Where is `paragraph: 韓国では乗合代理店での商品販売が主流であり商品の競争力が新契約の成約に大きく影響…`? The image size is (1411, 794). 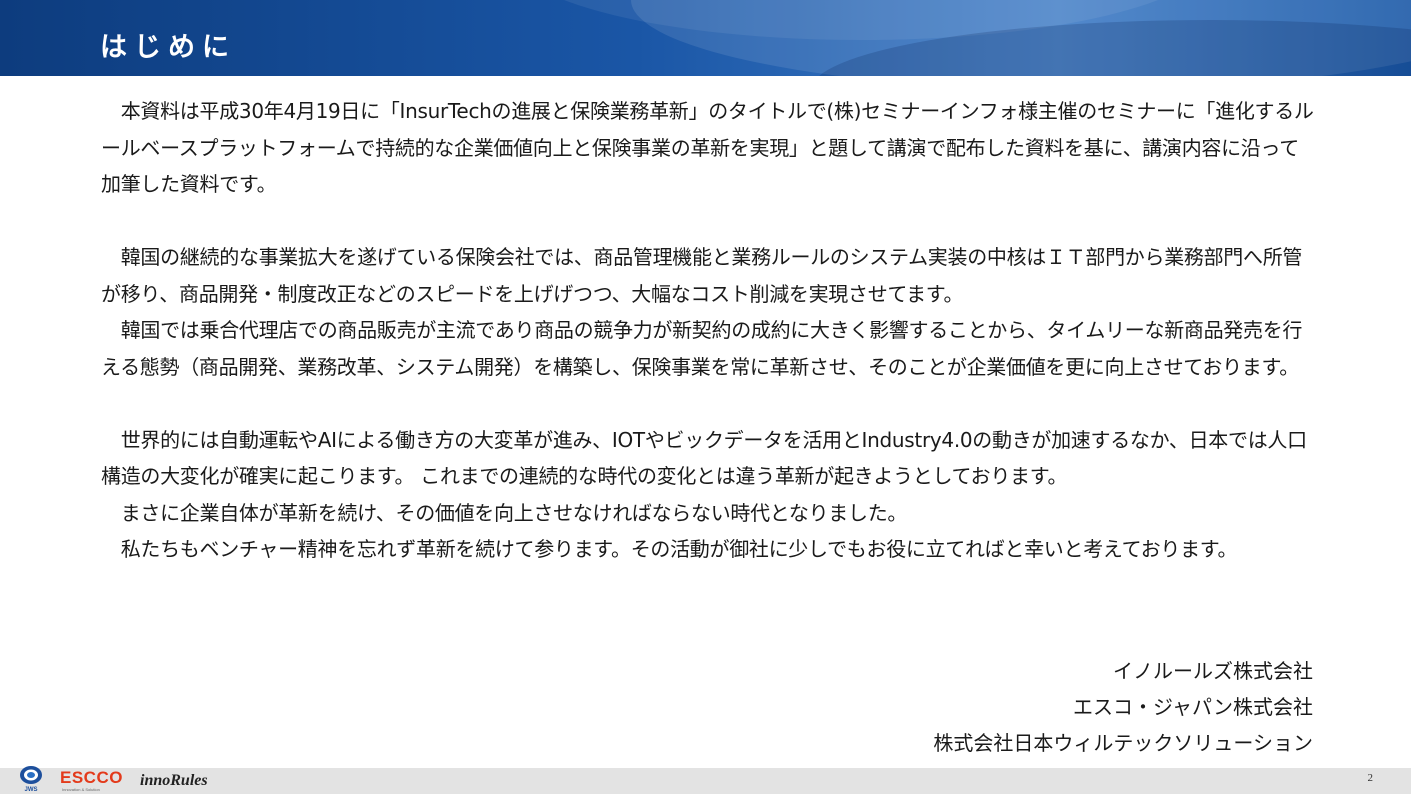 paragraph: 韓国では乗合代理店での商品販売が主流であり商品の競争力が新契約の成約に大きく影響… is located at coordinates (702, 348).